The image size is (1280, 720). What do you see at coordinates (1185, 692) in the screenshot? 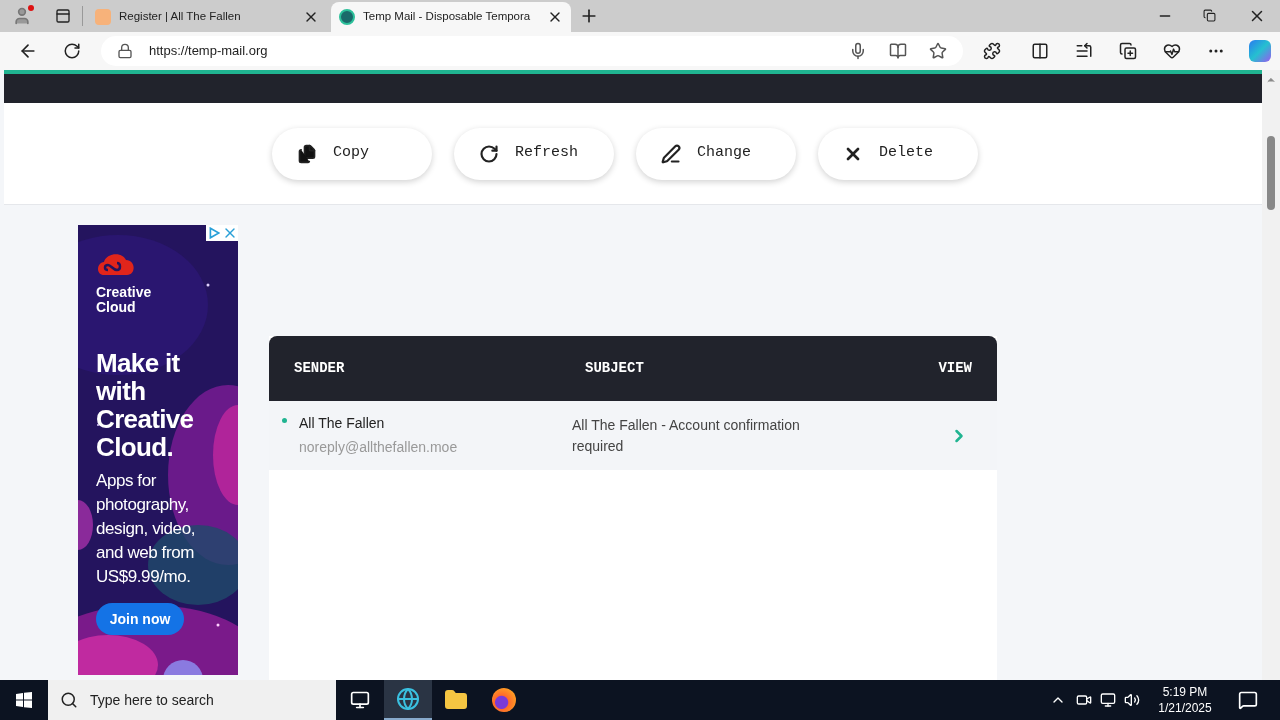
I see `clock-time: 5:19 PM` at bounding box center [1185, 692].